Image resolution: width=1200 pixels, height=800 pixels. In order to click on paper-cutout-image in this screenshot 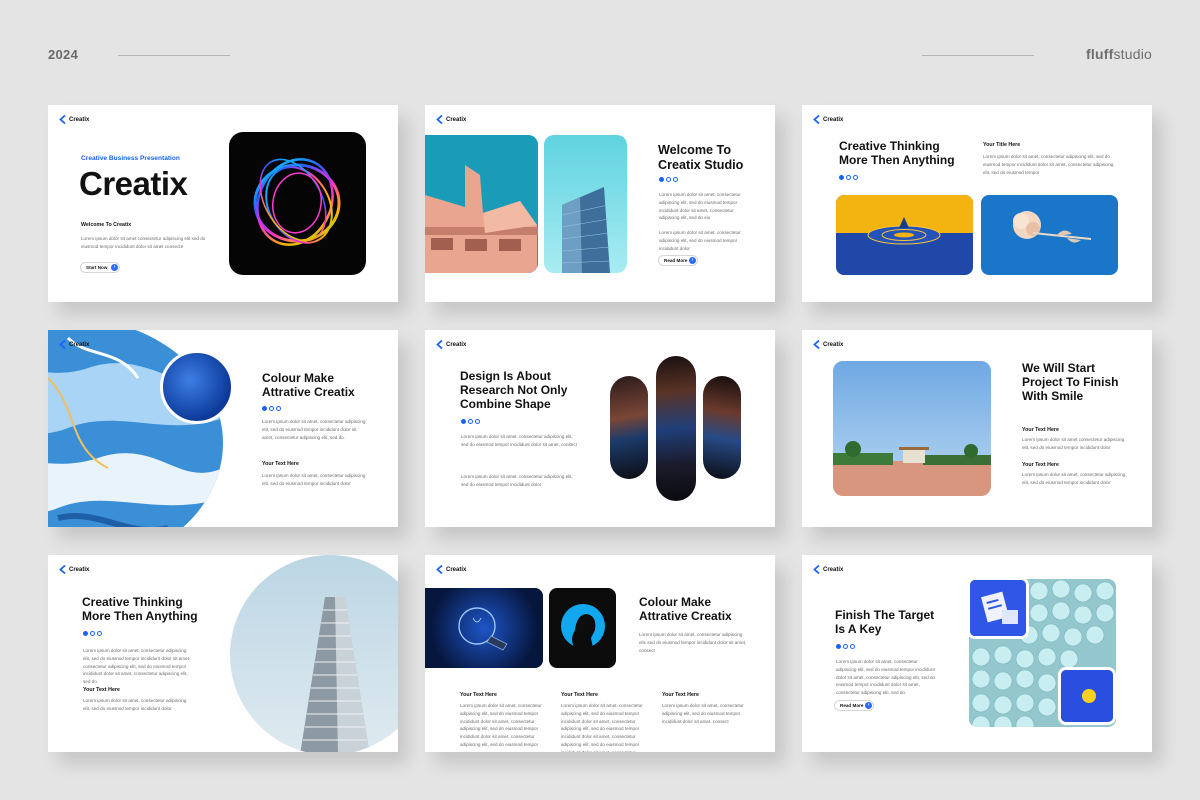, I will do `click(998, 608)`.